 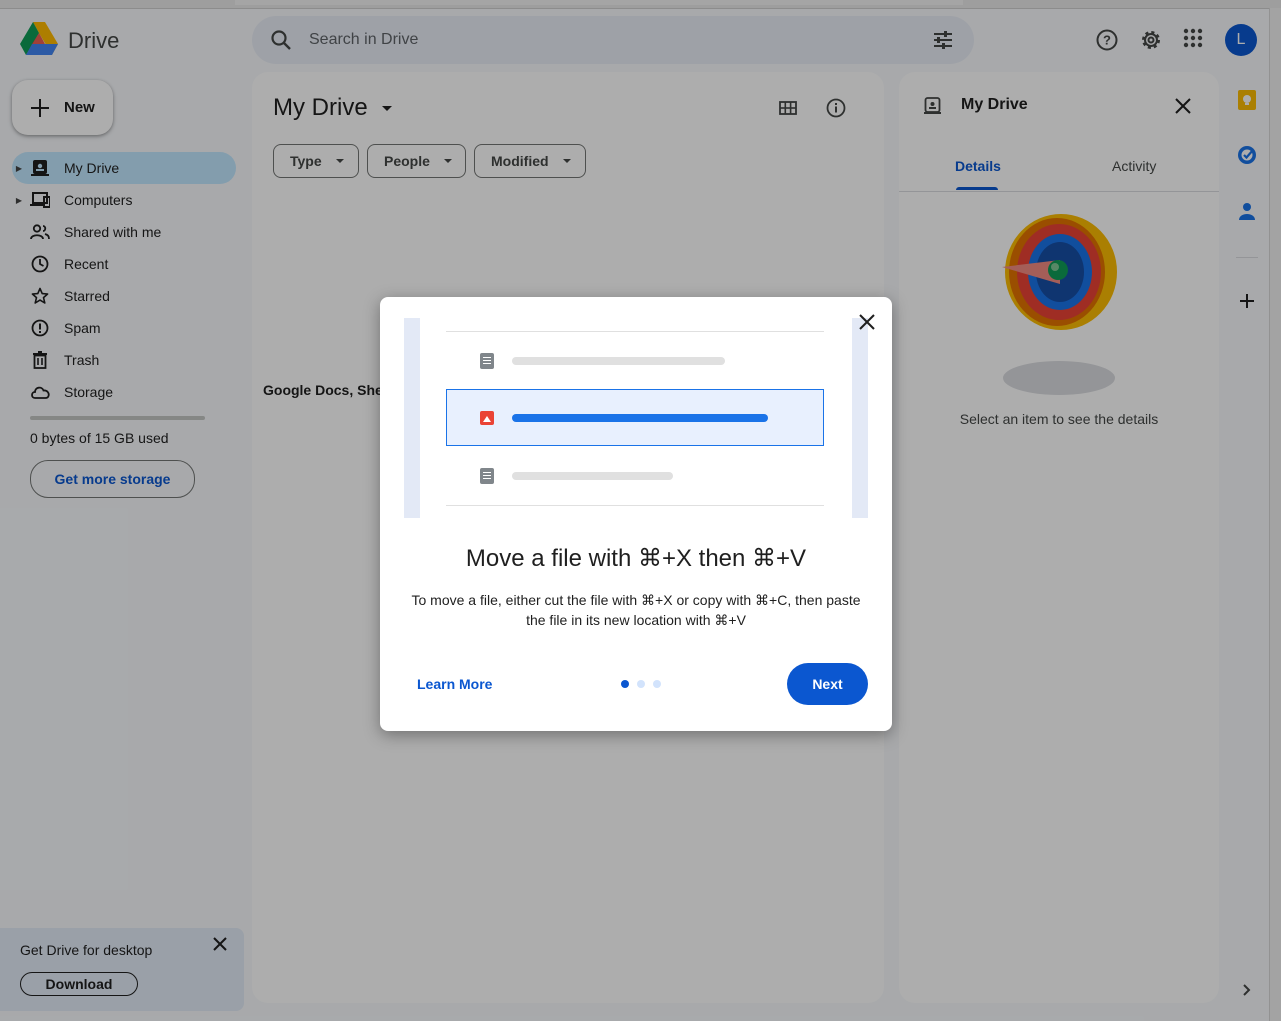 What do you see at coordinates (827, 684) in the screenshot?
I see `next-button: Next` at bounding box center [827, 684].